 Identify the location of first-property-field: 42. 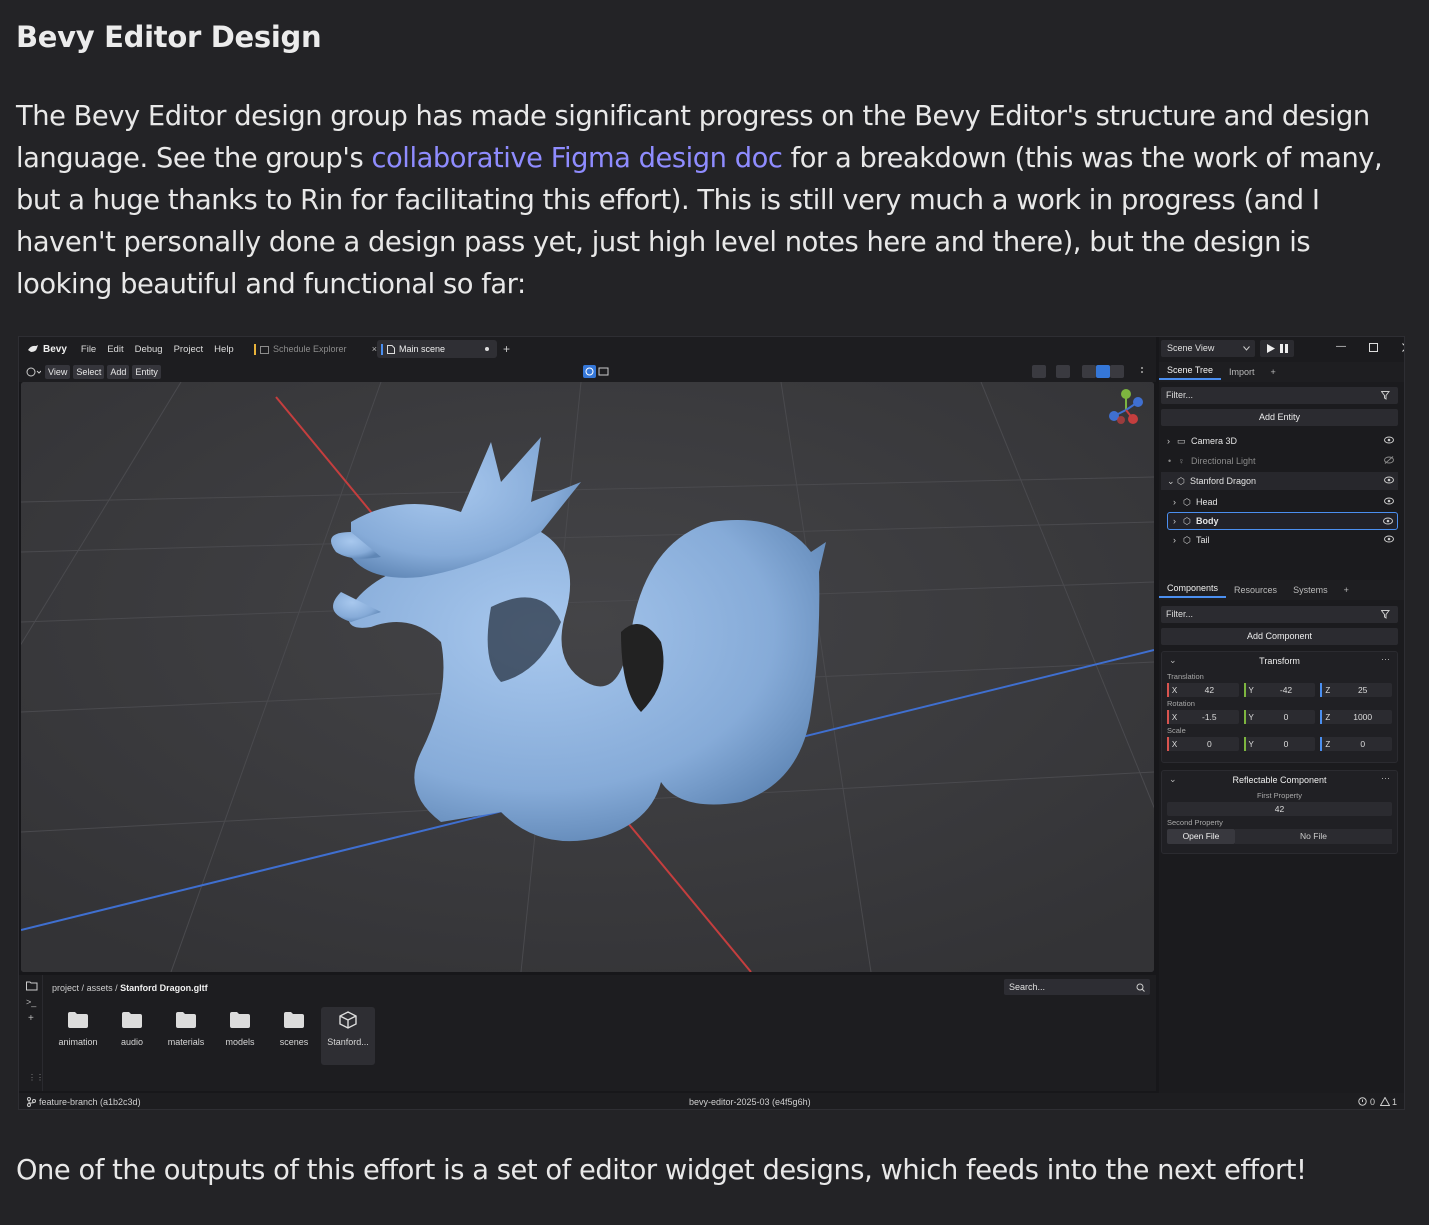
(1279, 809).